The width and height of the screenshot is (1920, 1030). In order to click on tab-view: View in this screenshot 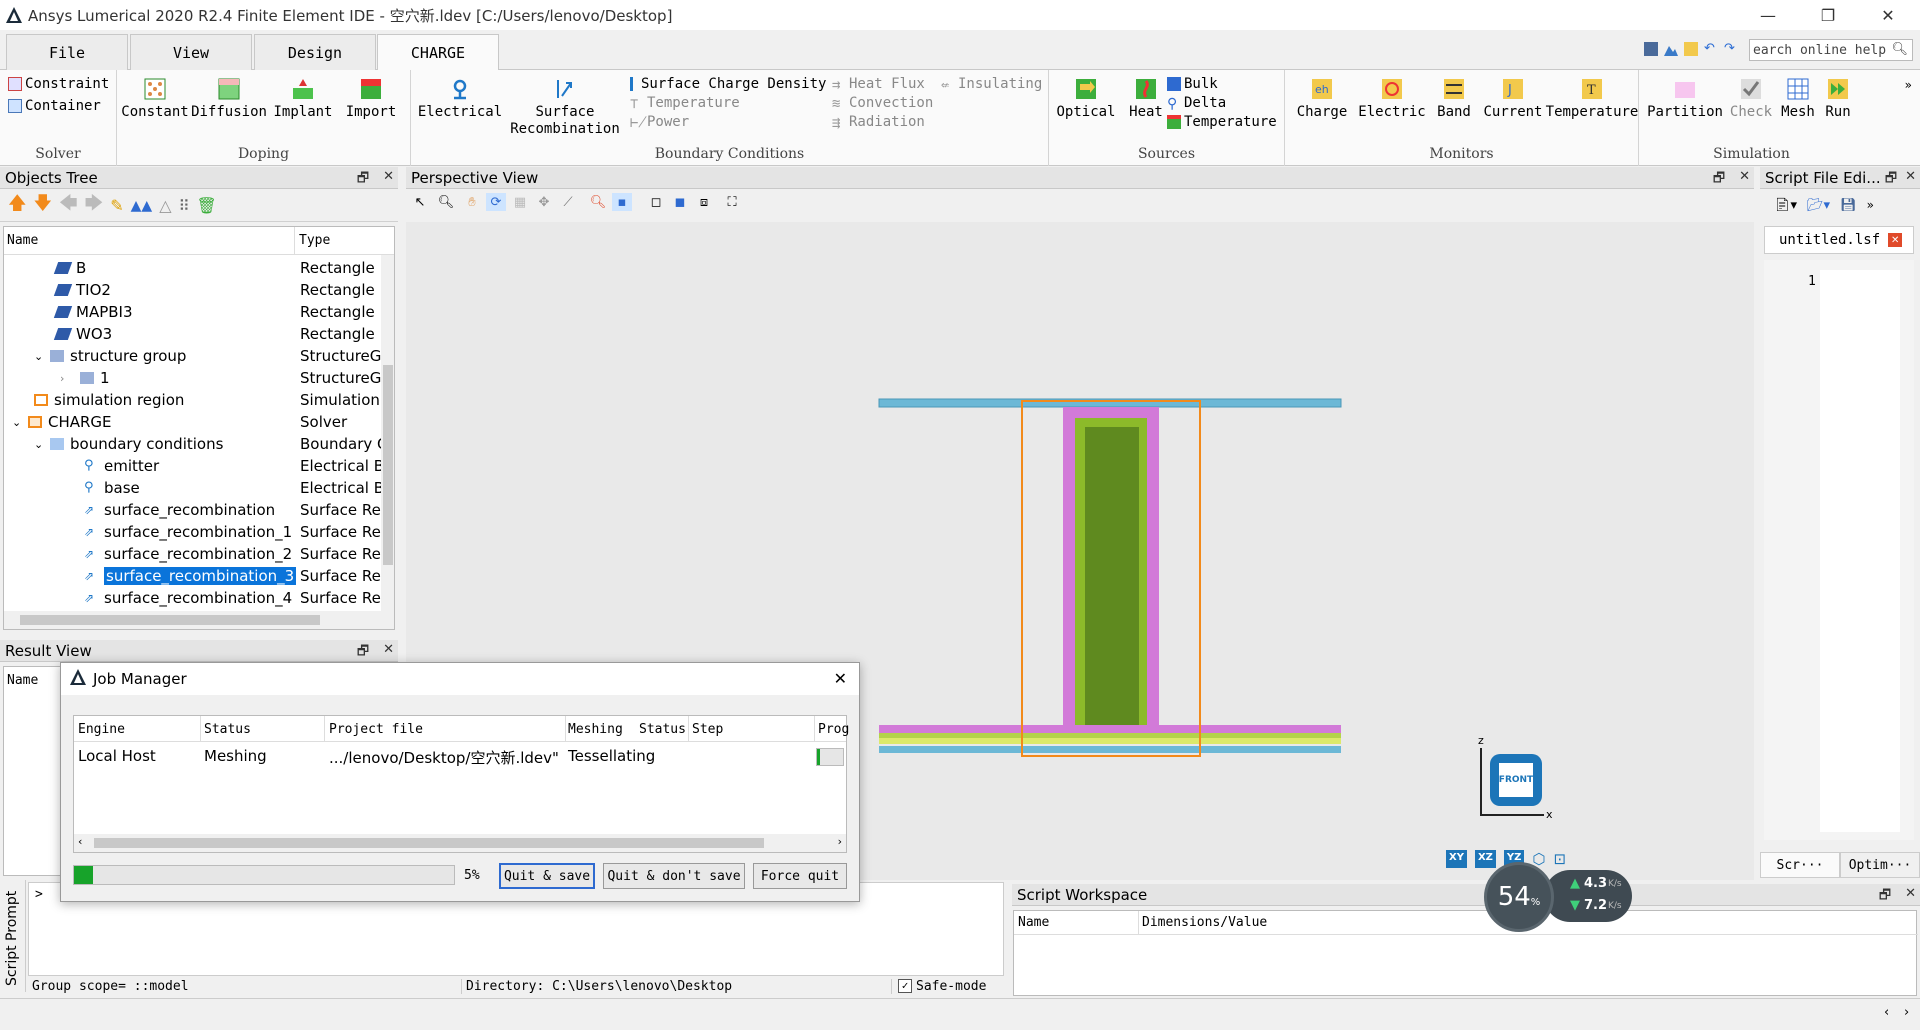, I will do `click(191, 52)`.